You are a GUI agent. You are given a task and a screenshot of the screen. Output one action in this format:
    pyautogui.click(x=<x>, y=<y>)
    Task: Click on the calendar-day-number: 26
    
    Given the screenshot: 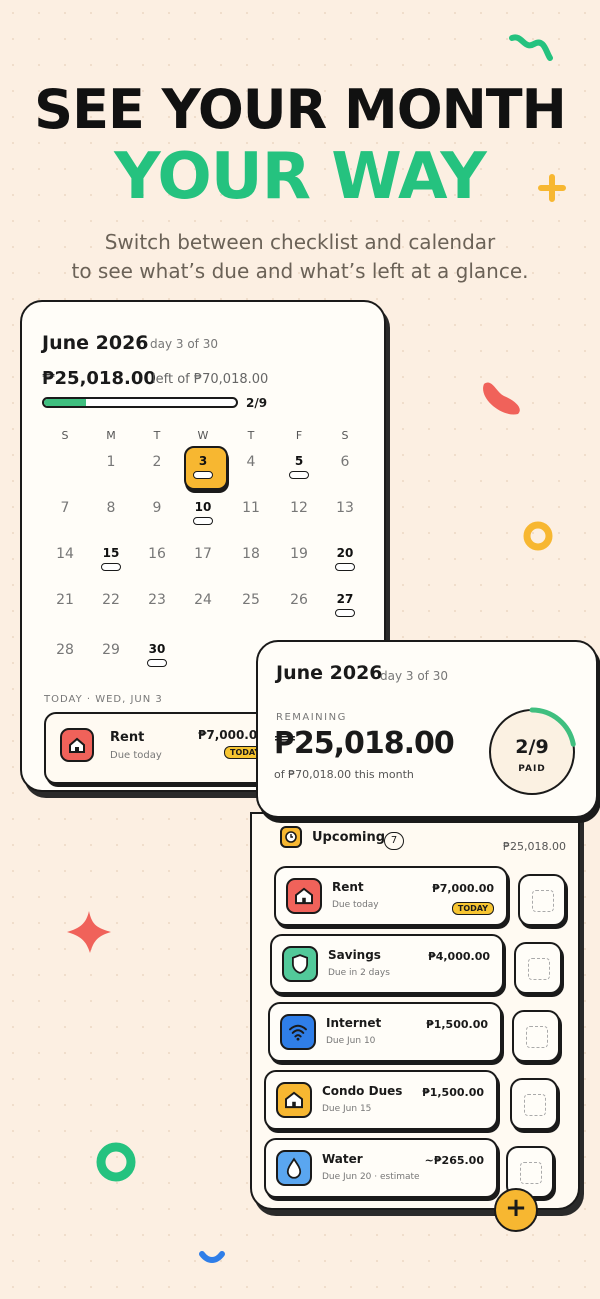 What is the action you would take?
    pyautogui.click(x=299, y=600)
    